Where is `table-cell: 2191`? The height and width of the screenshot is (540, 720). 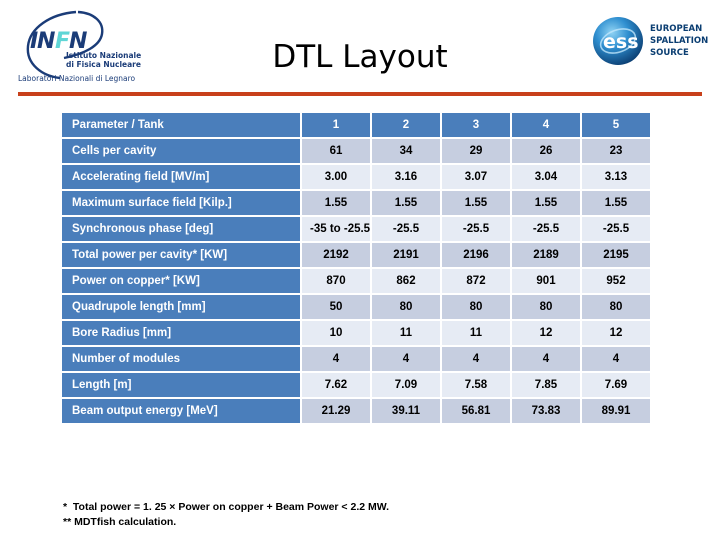
table-cell: 2191 is located at coordinates (406, 255).